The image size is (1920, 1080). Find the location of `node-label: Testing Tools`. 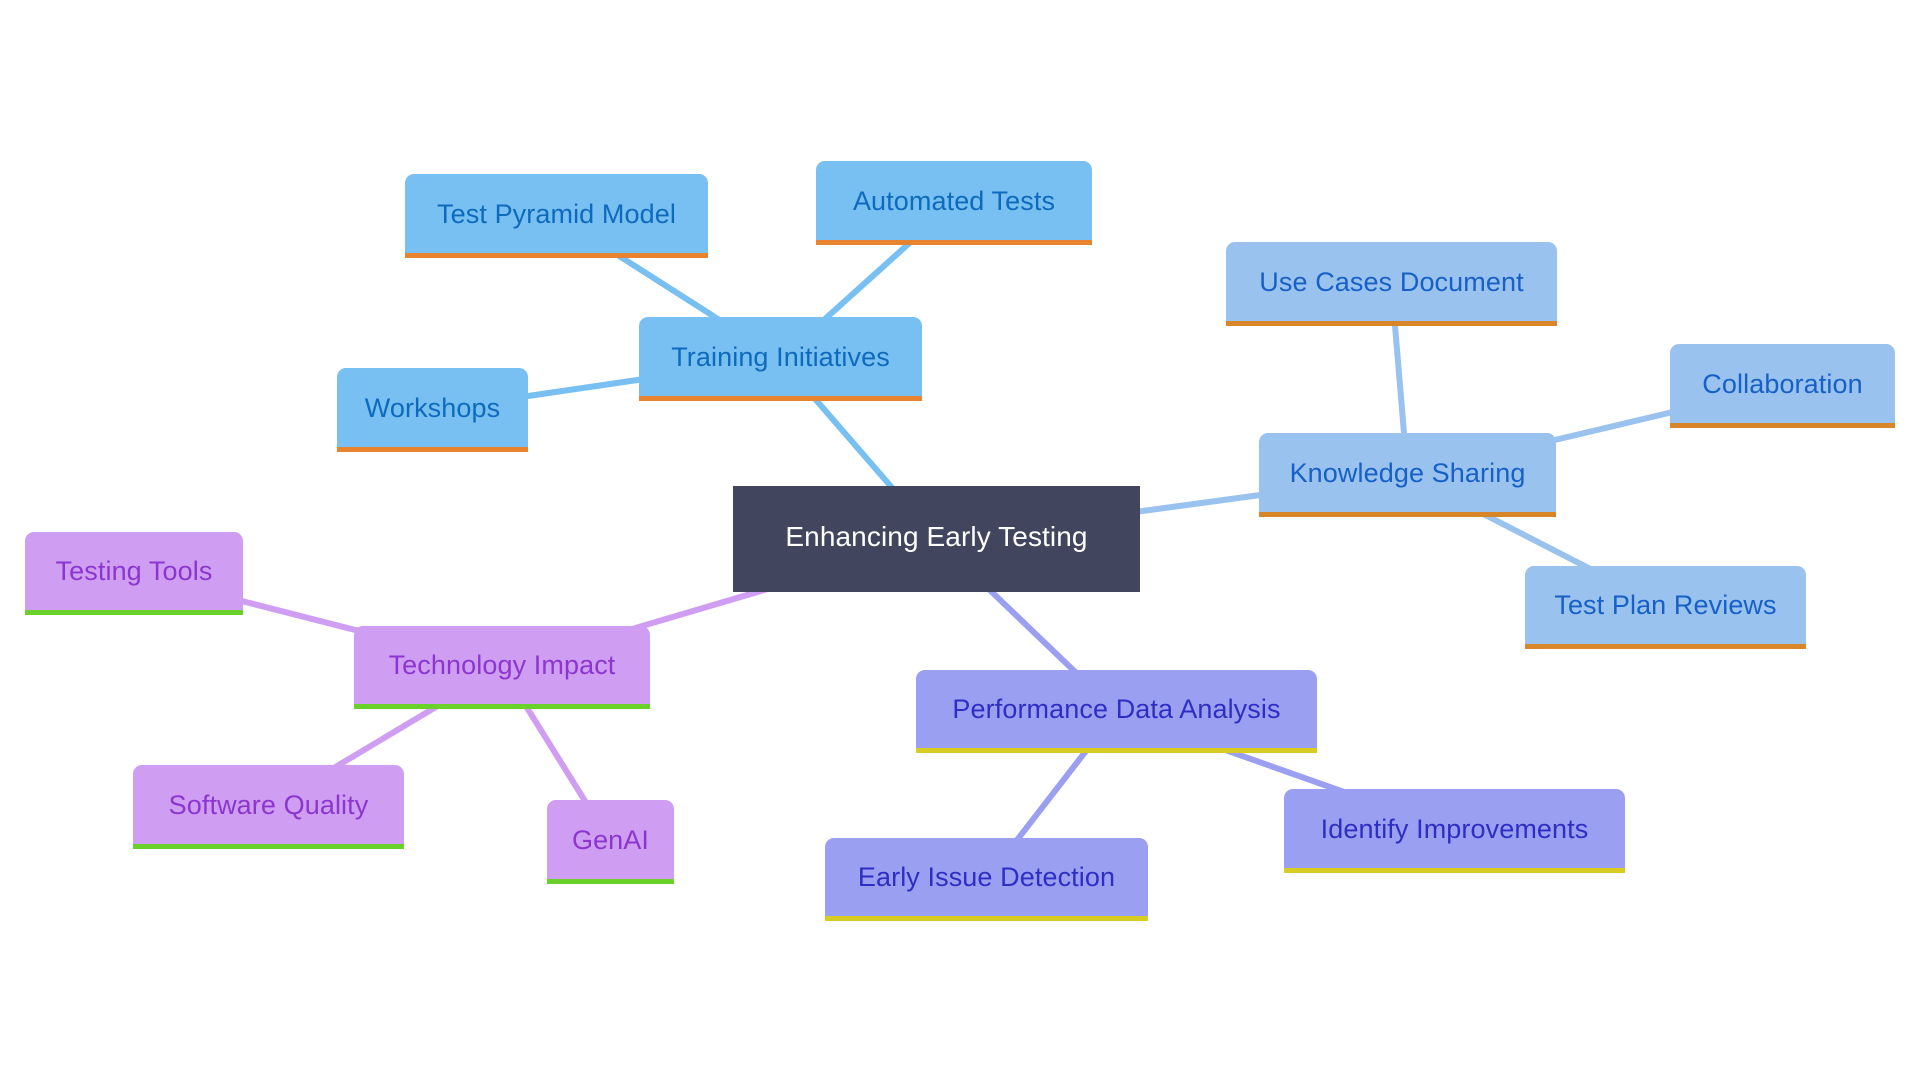

node-label: Testing Tools is located at coordinates (134, 571).